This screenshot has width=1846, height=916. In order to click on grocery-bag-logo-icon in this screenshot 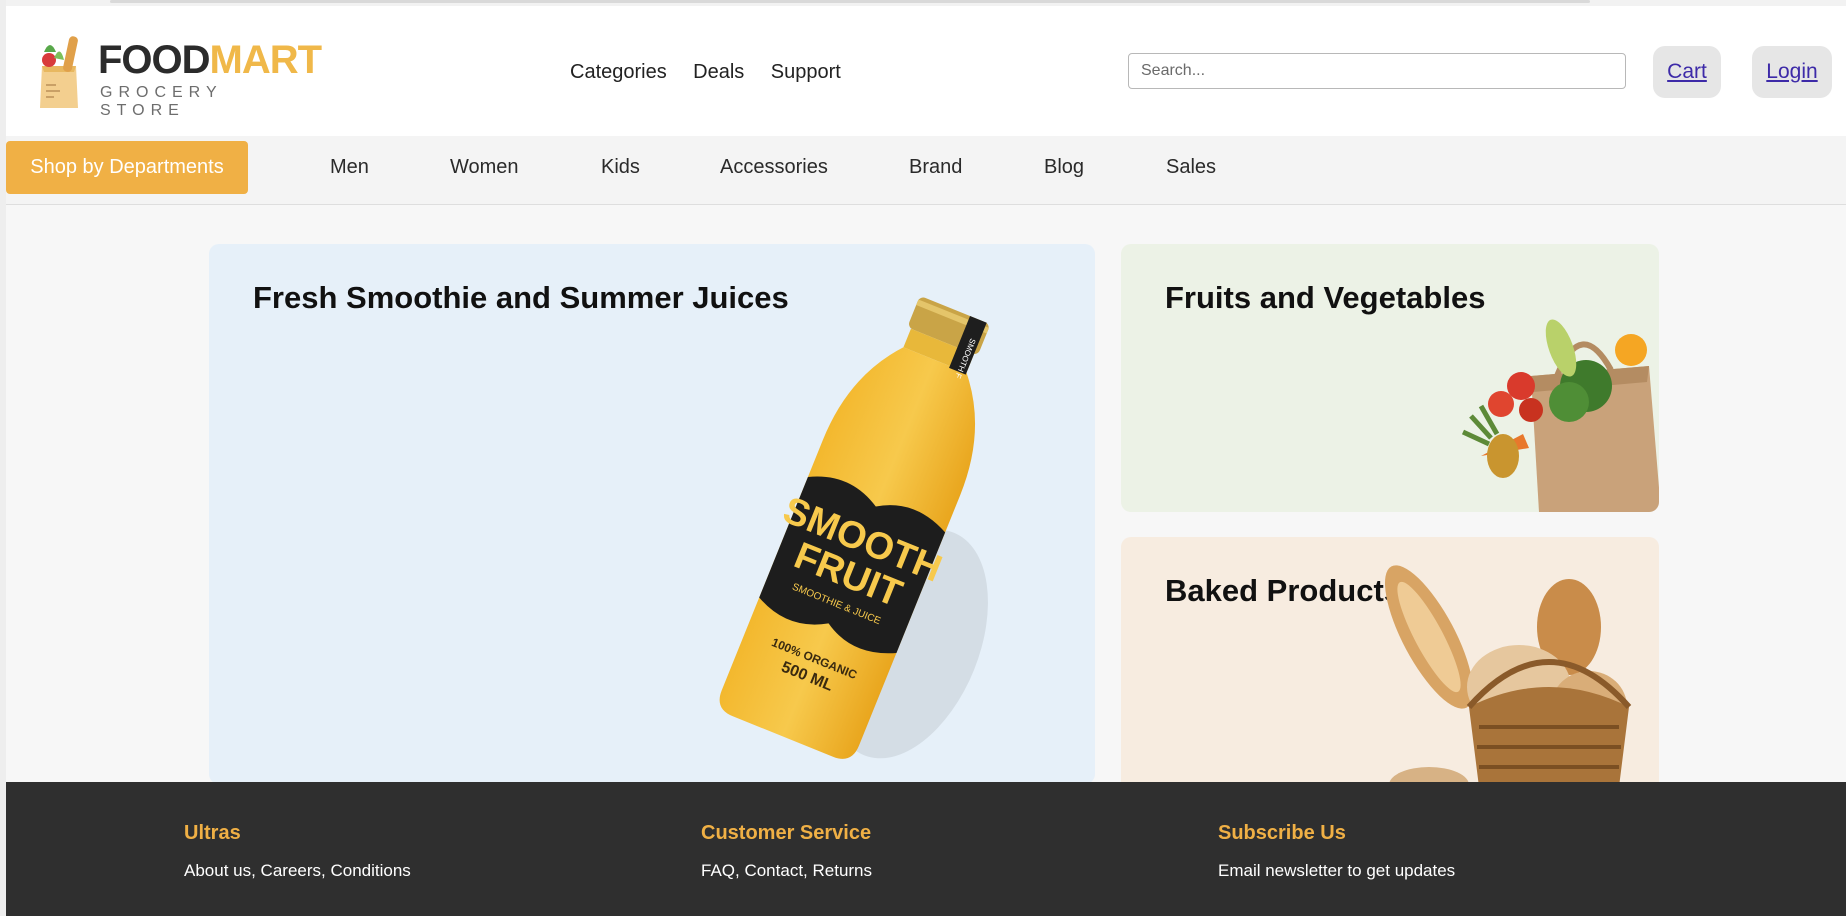, I will do `click(59, 72)`.